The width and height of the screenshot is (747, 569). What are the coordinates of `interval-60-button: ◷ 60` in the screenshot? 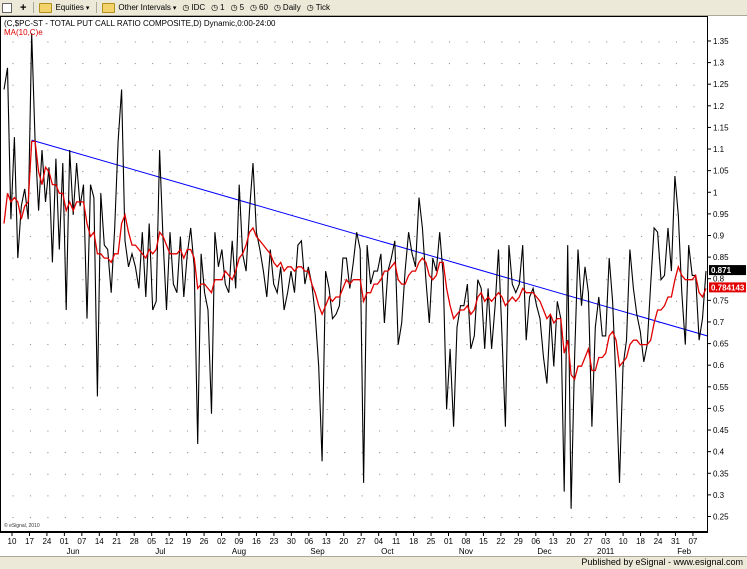 It's located at (259, 7).